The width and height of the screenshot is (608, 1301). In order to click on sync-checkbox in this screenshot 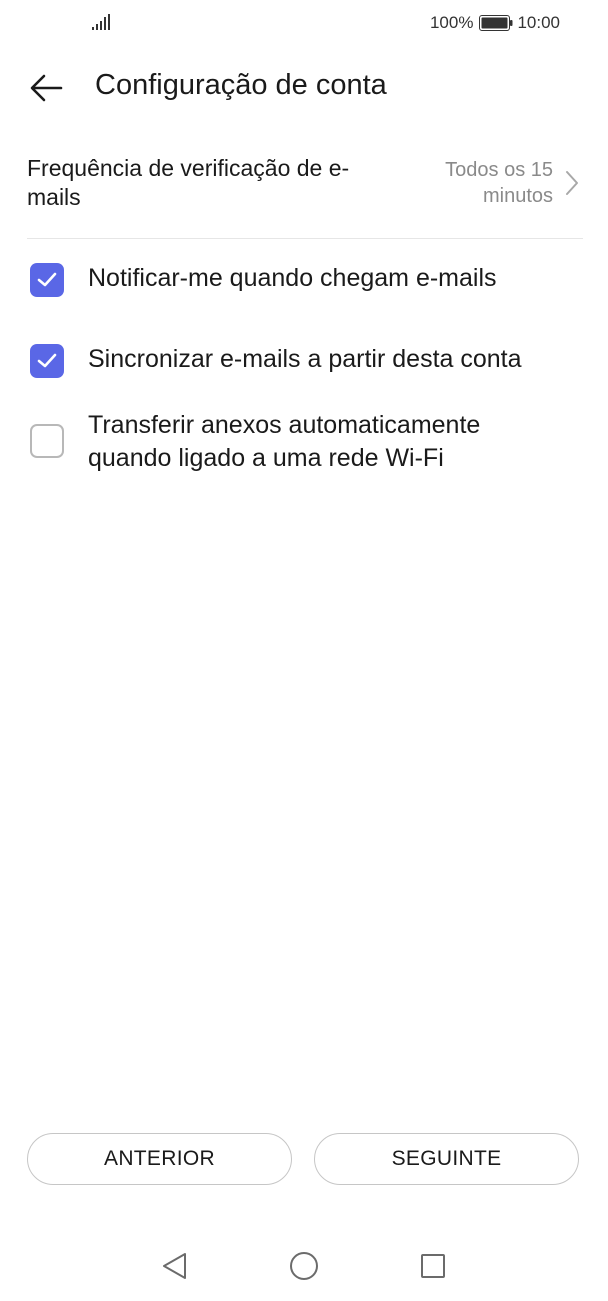, I will do `click(47, 361)`.